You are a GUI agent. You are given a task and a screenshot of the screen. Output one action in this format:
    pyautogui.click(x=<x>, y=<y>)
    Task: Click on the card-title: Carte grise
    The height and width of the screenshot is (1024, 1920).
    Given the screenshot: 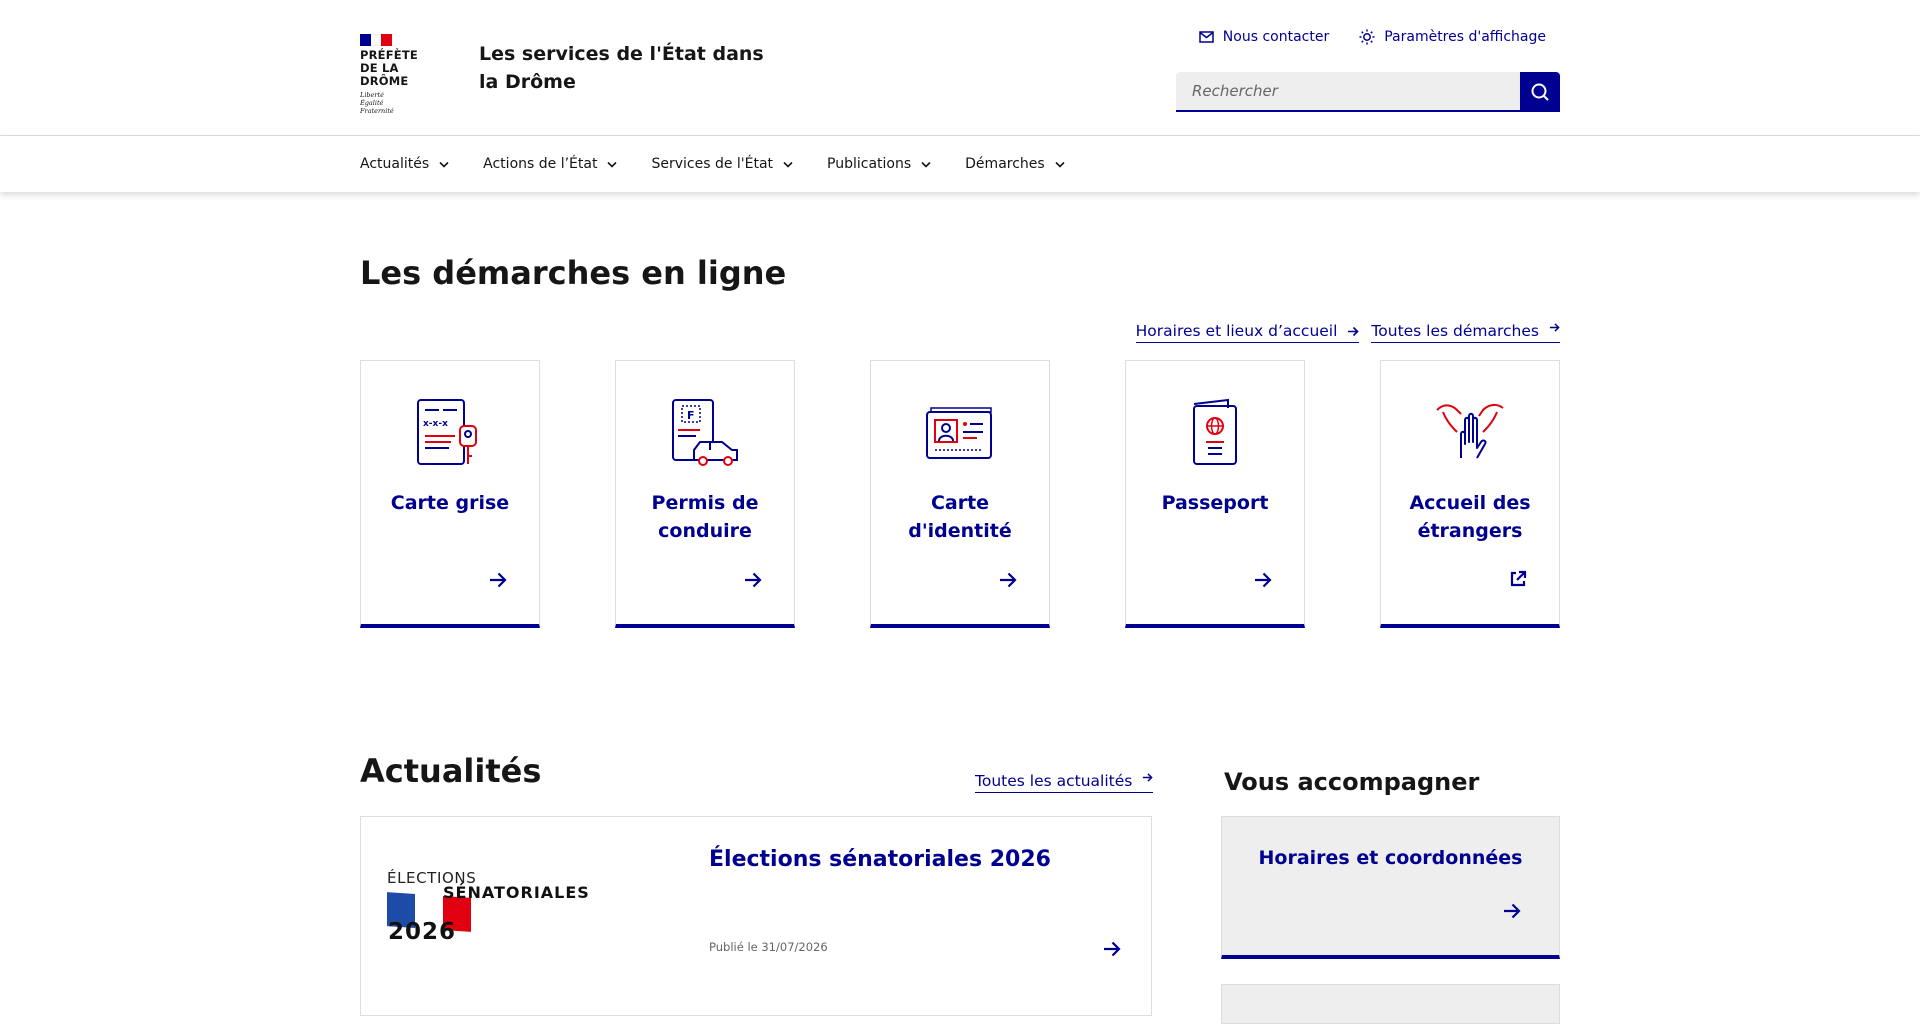 What is the action you would take?
    pyautogui.click(x=450, y=503)
    